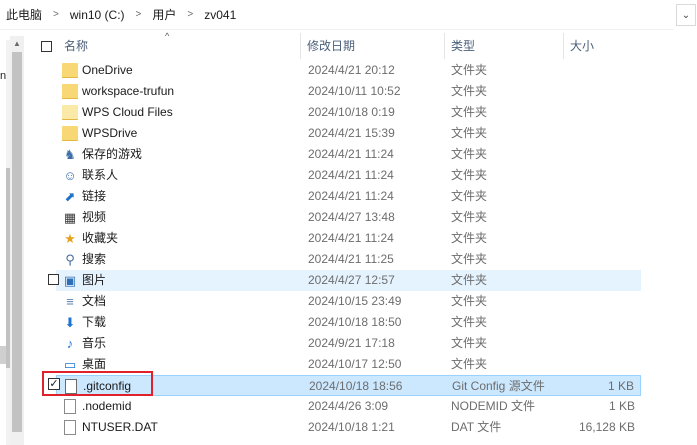  I want to click on address-history-dropdown: ⌄, so click(686, 15).